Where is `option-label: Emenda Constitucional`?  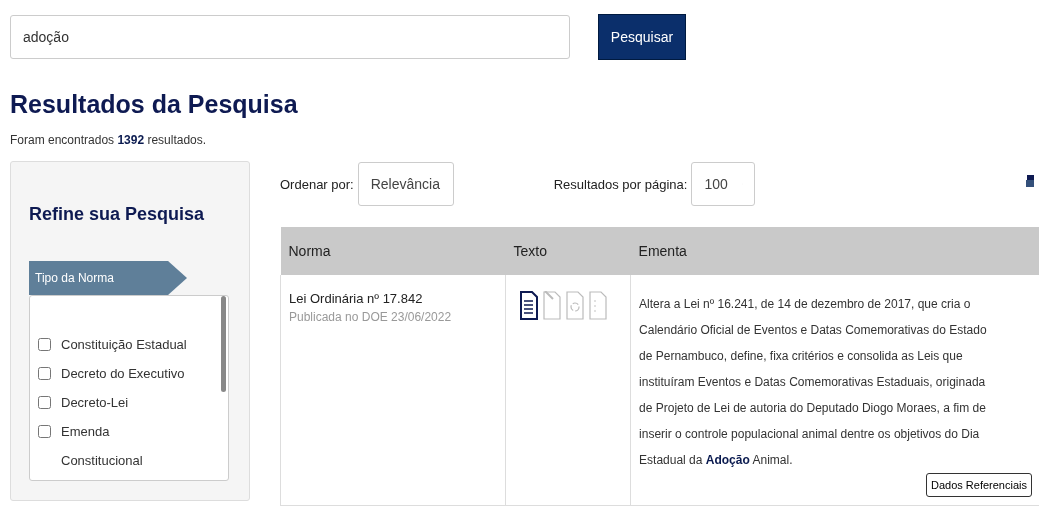 option-label: Emenda Constitucional is located at coordinates (102, 446).